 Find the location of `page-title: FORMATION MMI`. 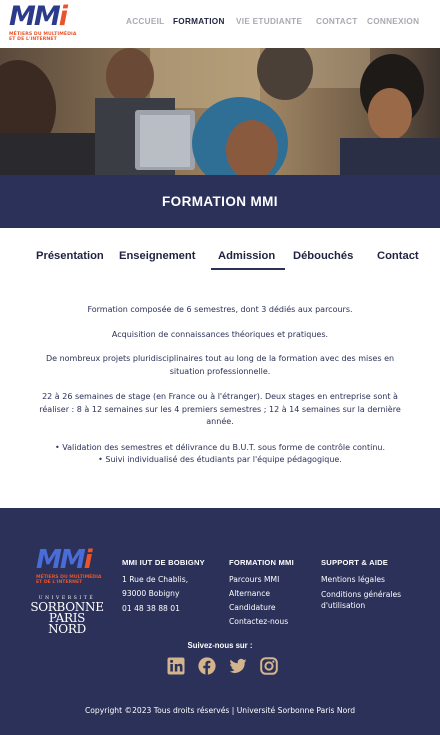

page-title: FORMATION MMI is located at coordinates (220, 201).